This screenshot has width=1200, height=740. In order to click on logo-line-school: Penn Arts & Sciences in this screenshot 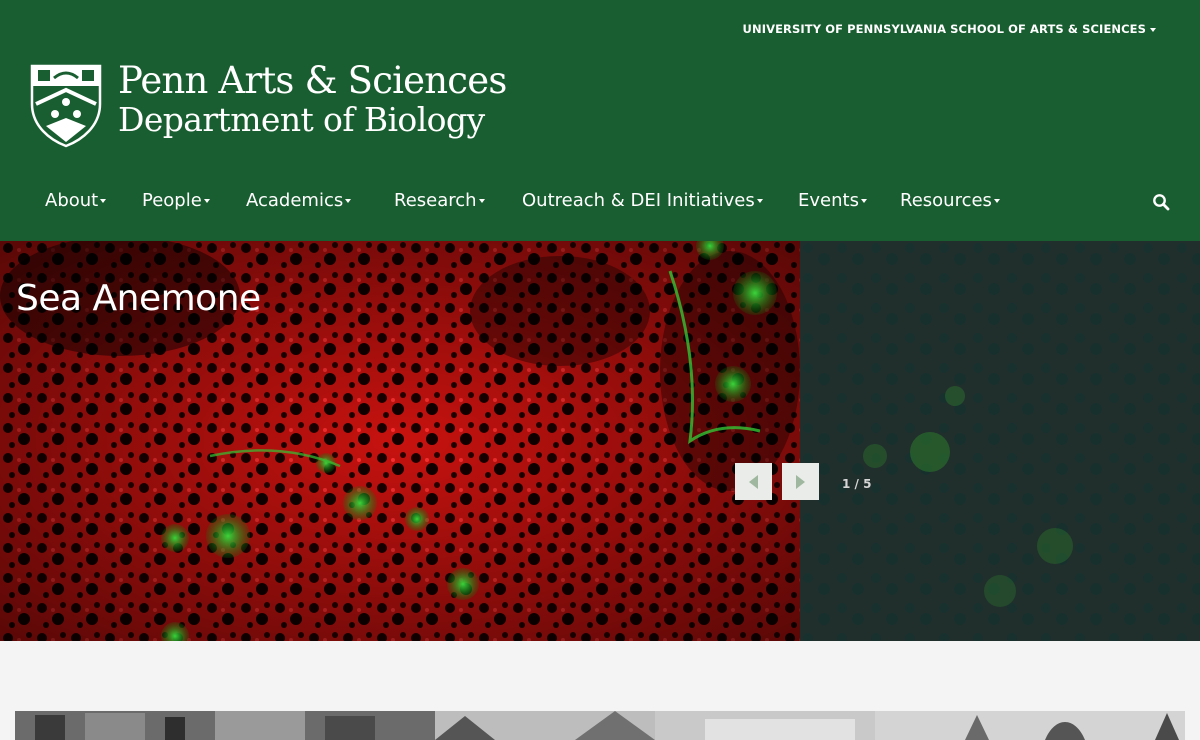, I will do `click(312, 80)`.